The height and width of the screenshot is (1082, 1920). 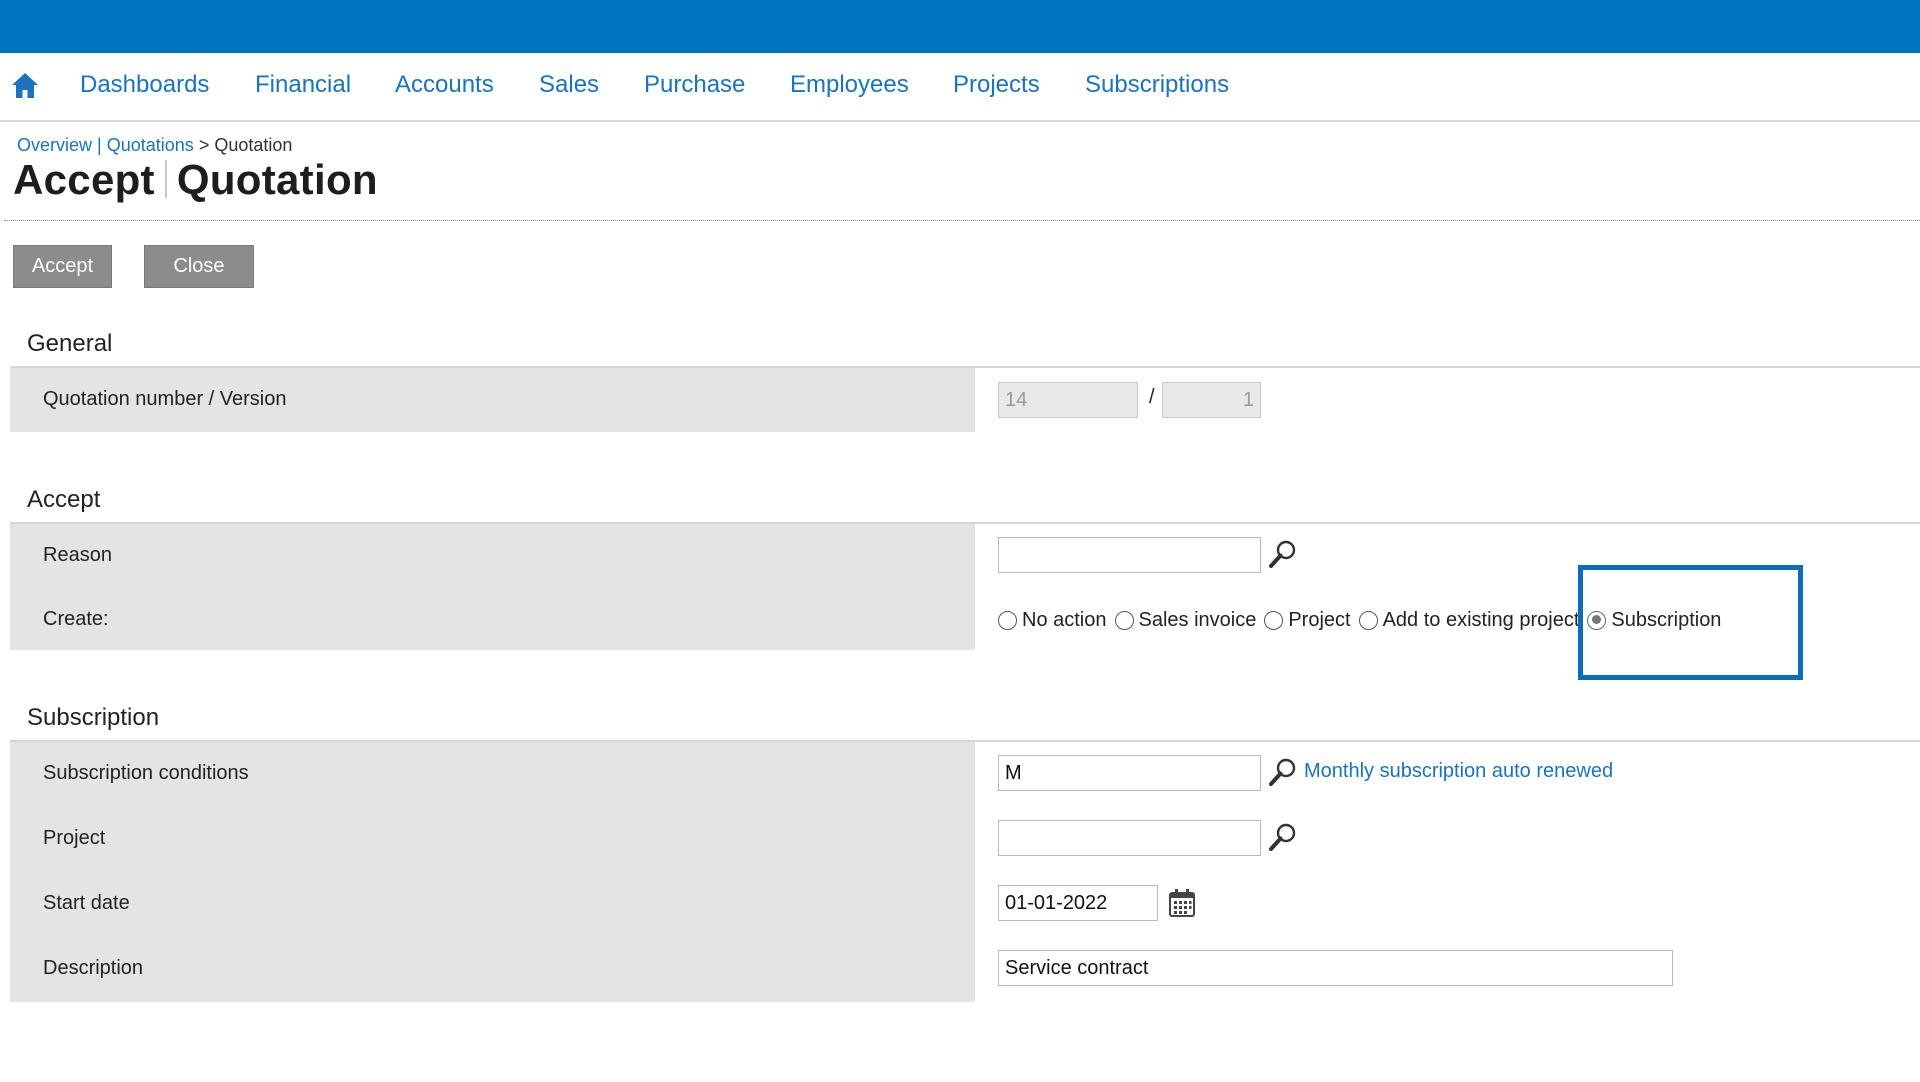 What do you see at coordinates (1319, 619) in the screenshot?
I see `option-label-project: Project` at bounding box center [1319, 619].